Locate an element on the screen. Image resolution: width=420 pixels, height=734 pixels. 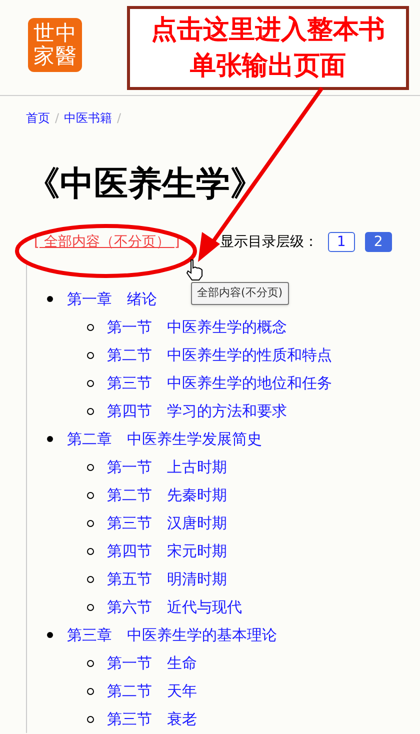
callout-text: 点击这里进入整本书单张输出页面 is located at coordinates (268, 48).